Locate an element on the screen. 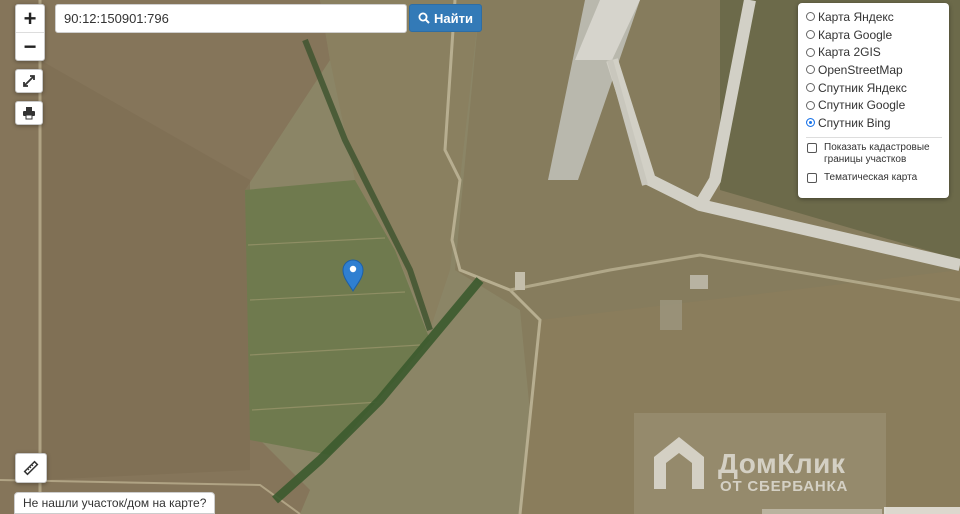 The width and height of the screenshot is (960, 514). house-logo-icon is located at coordinates (679, 463).